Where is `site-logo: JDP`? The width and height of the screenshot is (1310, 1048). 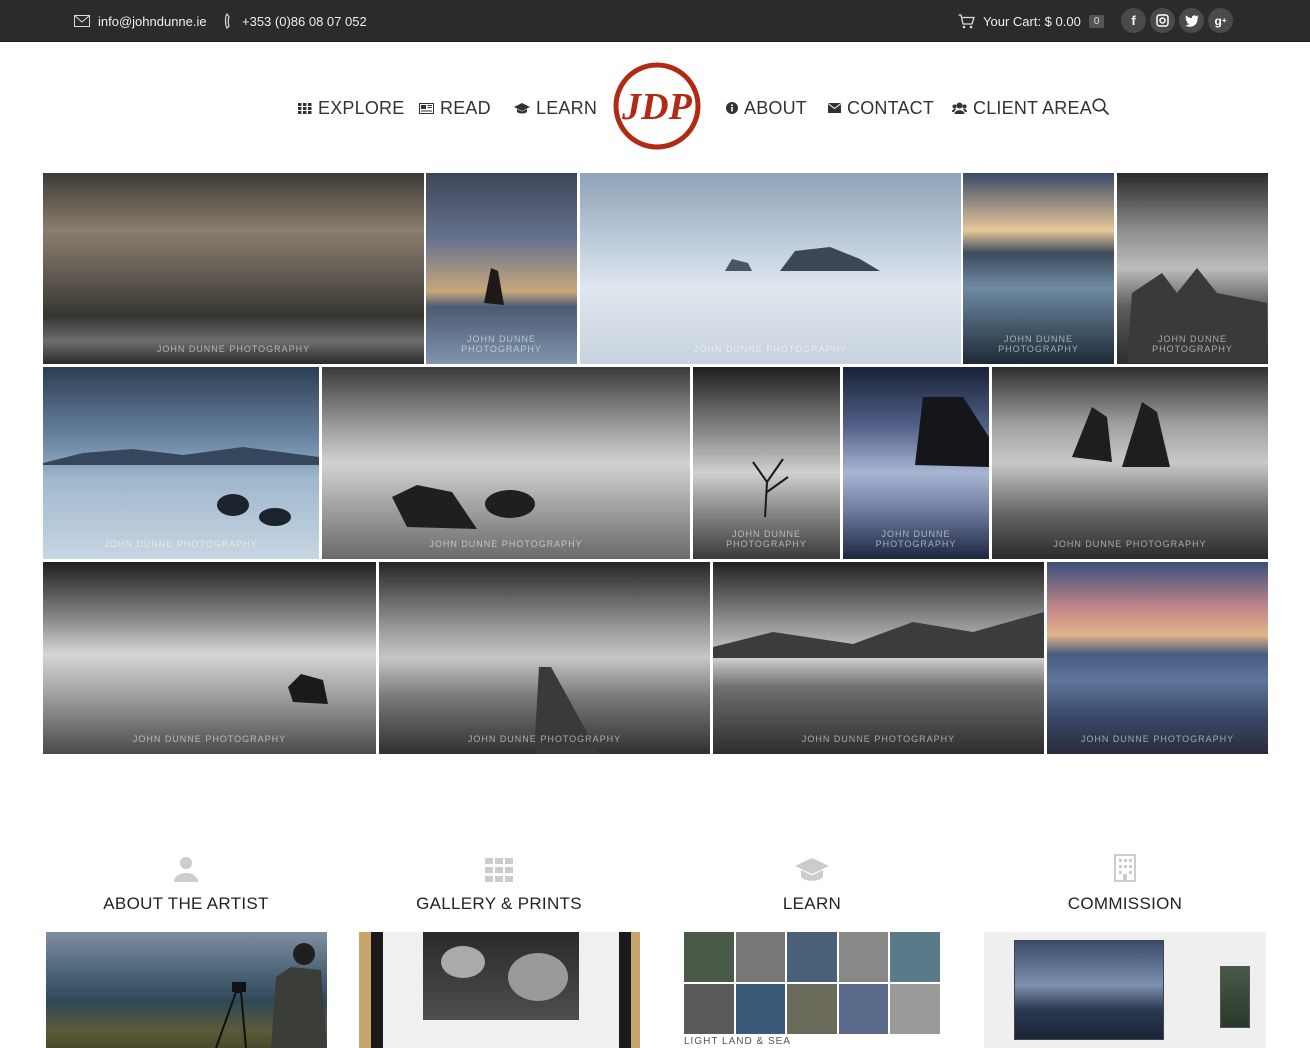
site-logo: JDP is located at coordinates (657, 106).